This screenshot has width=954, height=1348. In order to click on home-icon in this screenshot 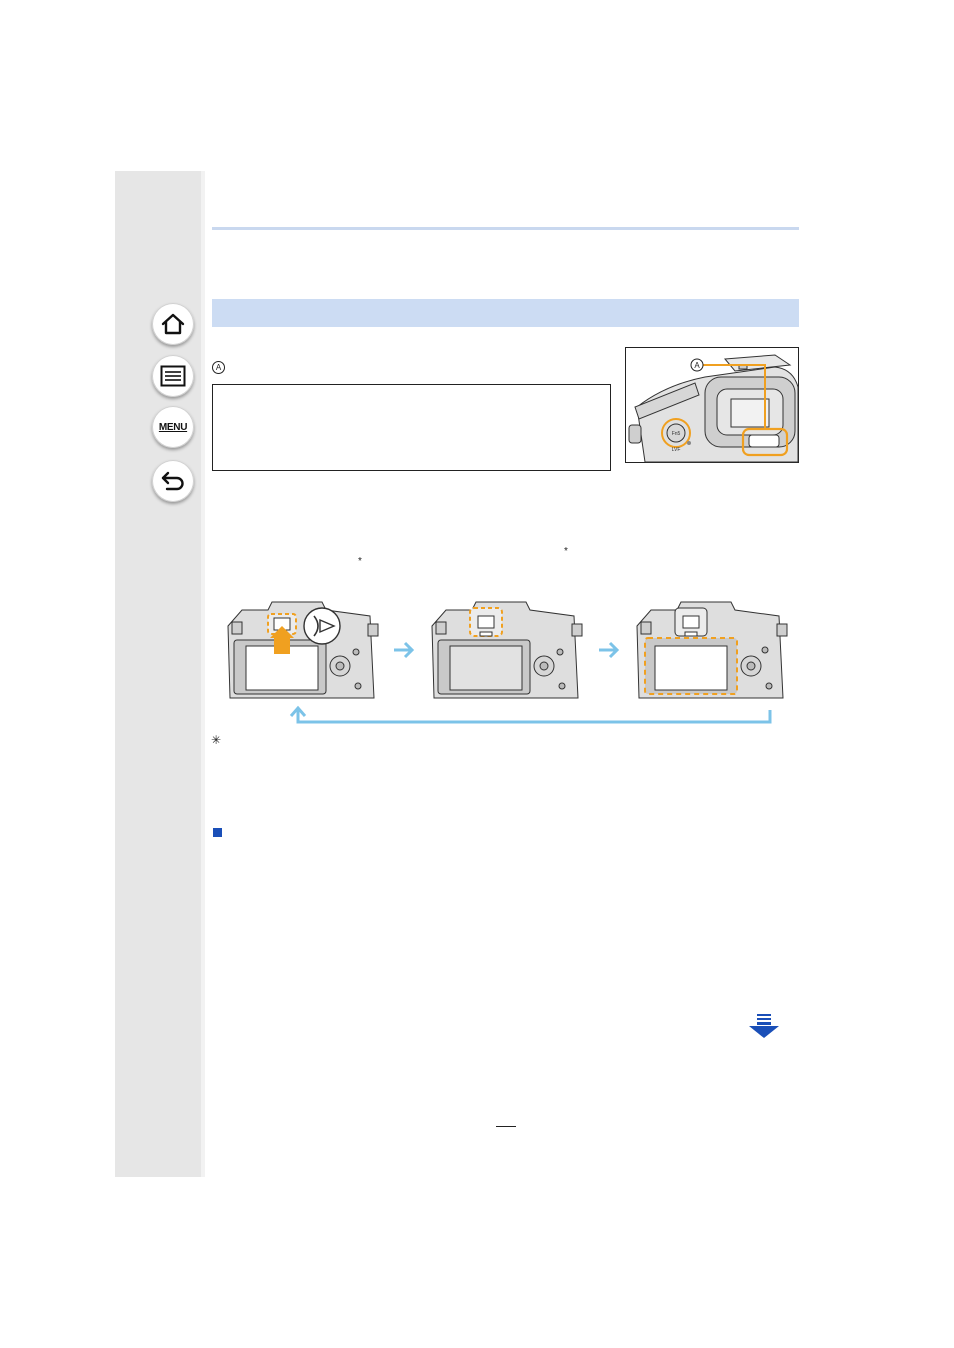, I will do `click(173, 324)`.